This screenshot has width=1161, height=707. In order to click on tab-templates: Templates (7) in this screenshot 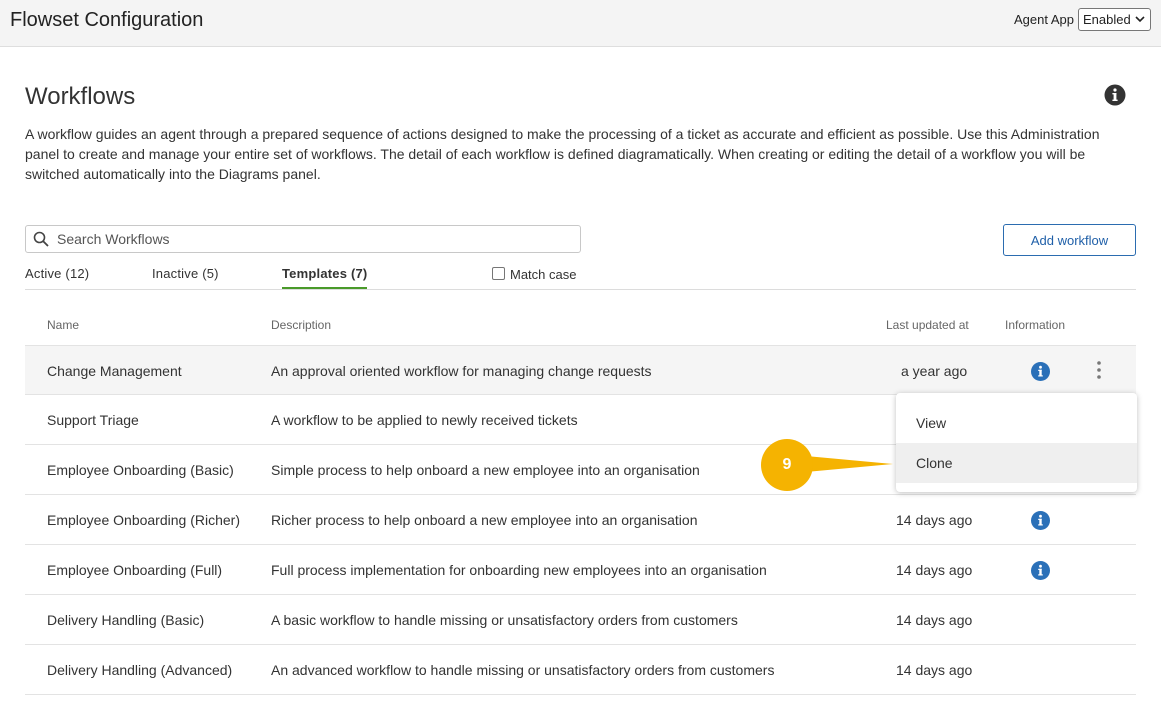, I will do `click(325, 277)`.